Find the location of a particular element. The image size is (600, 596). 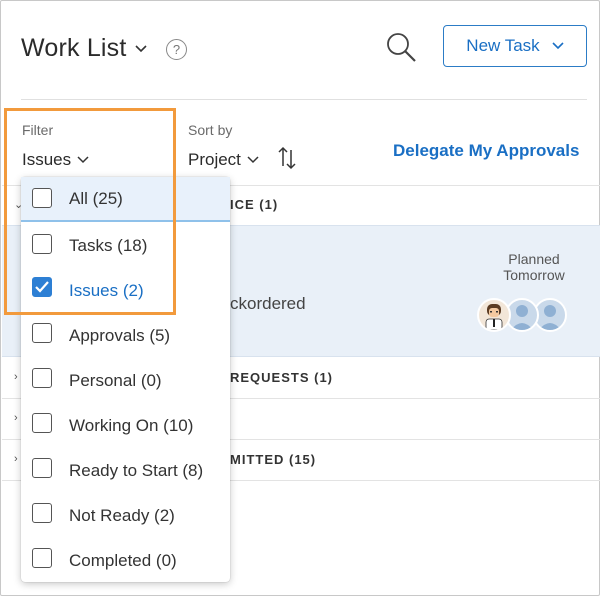

group-header-label: ICE (1) is located at coordinates (254, 204).